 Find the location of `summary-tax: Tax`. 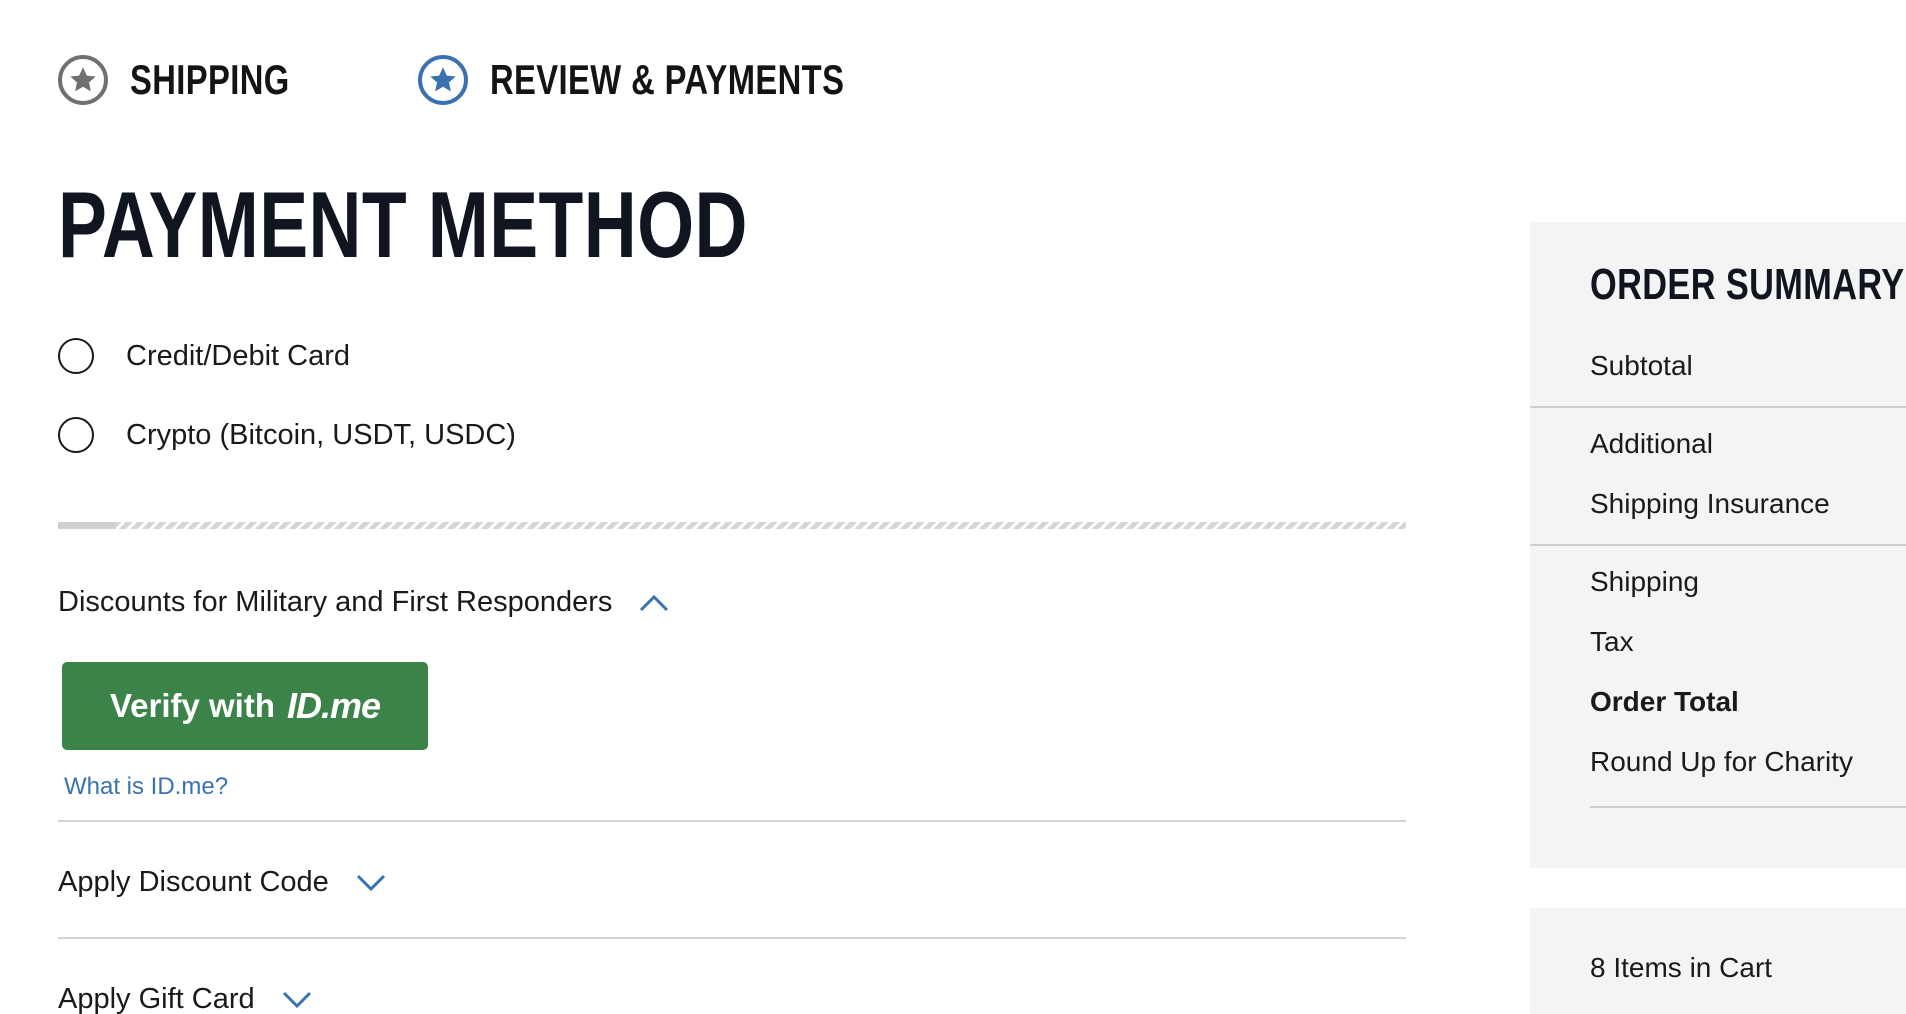

summary-tax: Tax is located at coordinates (1612, 641).